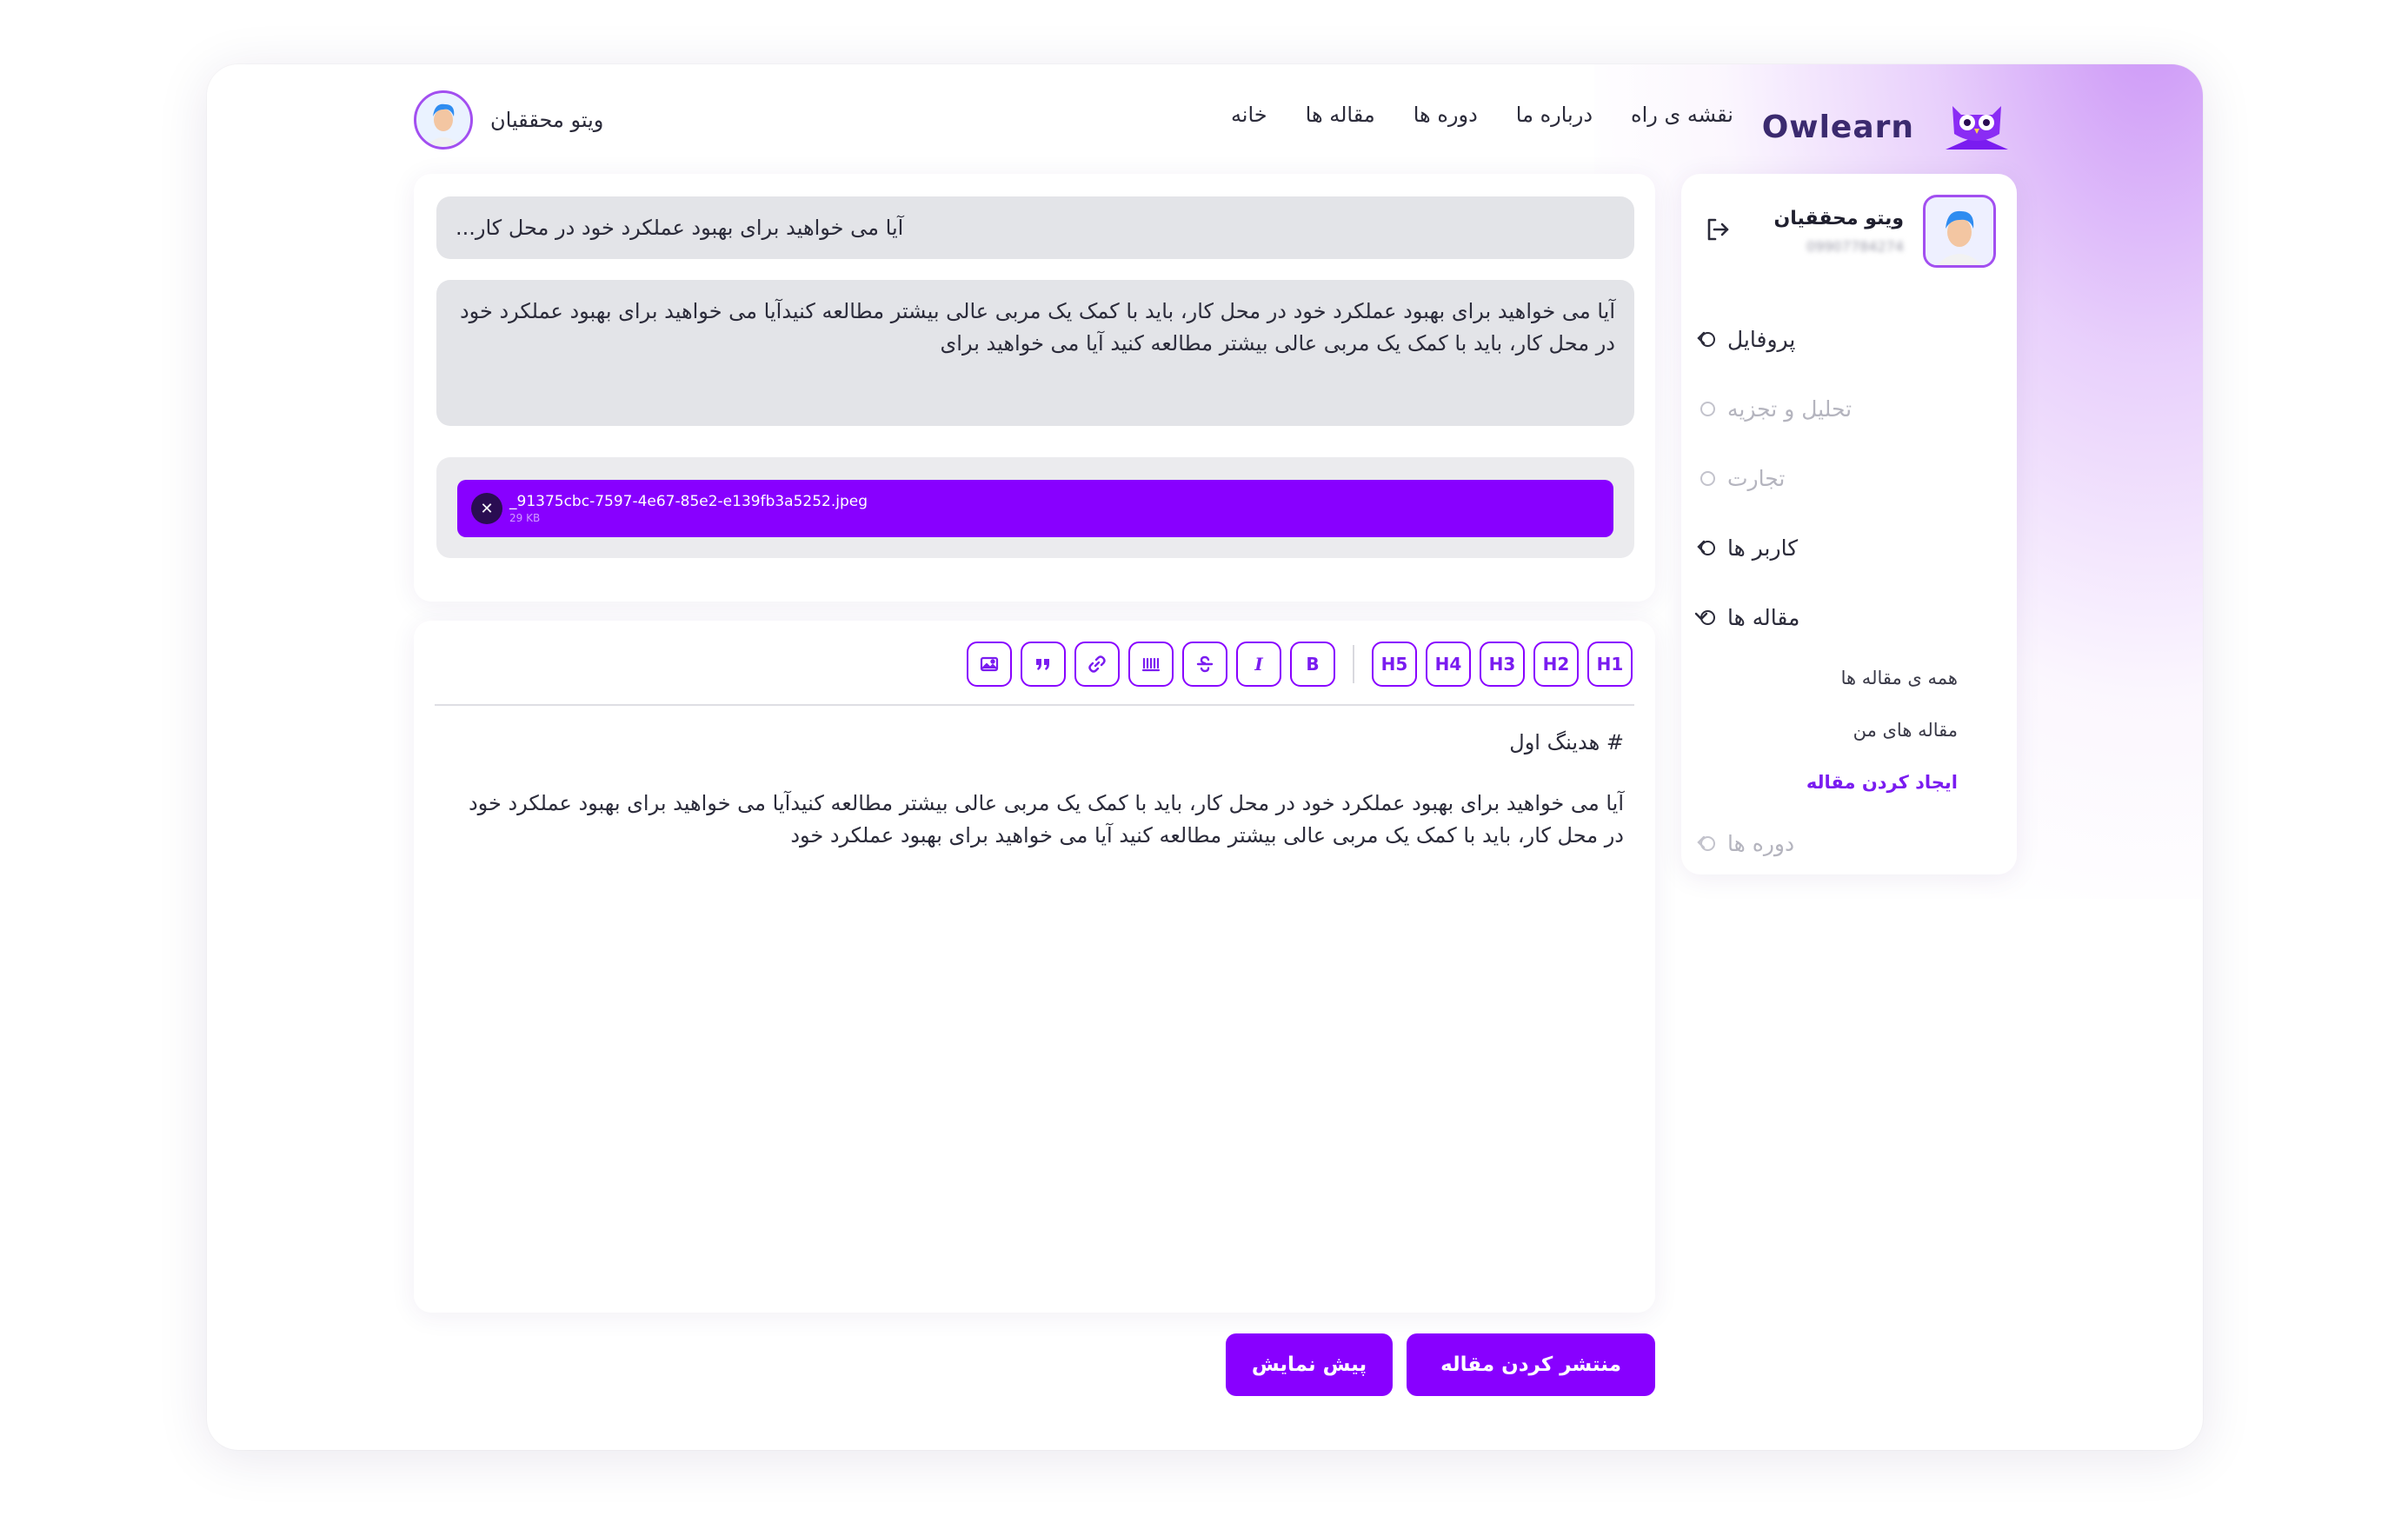 This screenshot has width=2408, height=1516. I want to click on link-button, so click(1097, 664).